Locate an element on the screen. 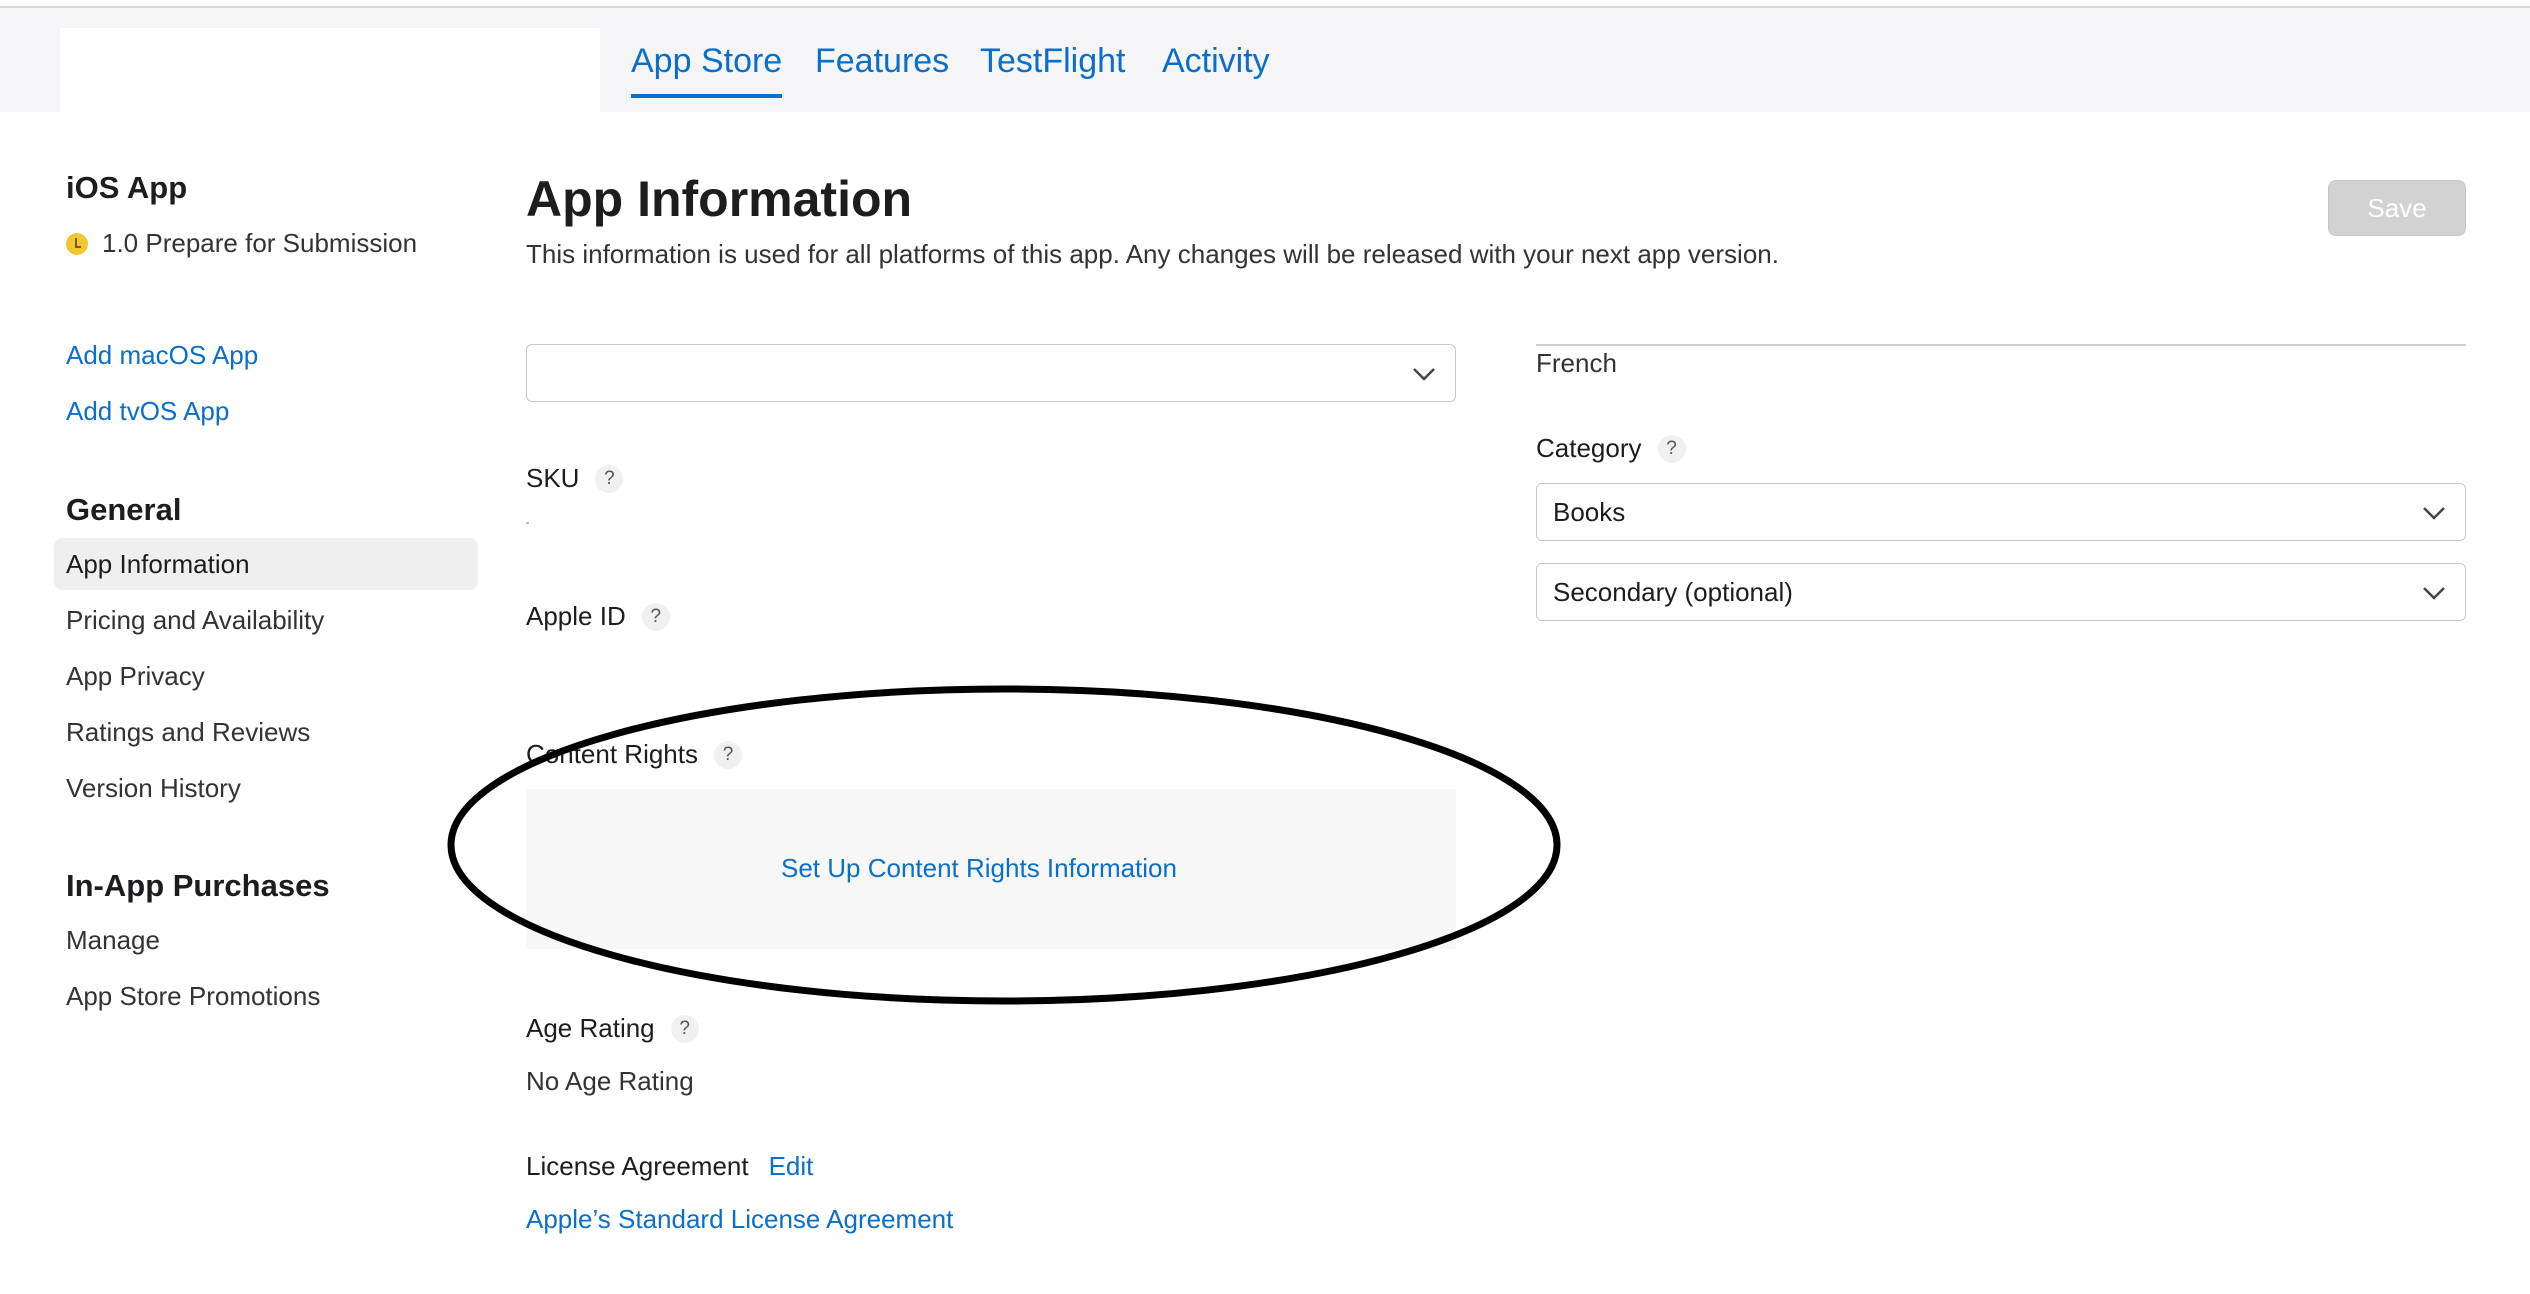 The width and height of the screenshot is (2530, 1294). sku-label: SKU ? is located at coordinates (575, 478).